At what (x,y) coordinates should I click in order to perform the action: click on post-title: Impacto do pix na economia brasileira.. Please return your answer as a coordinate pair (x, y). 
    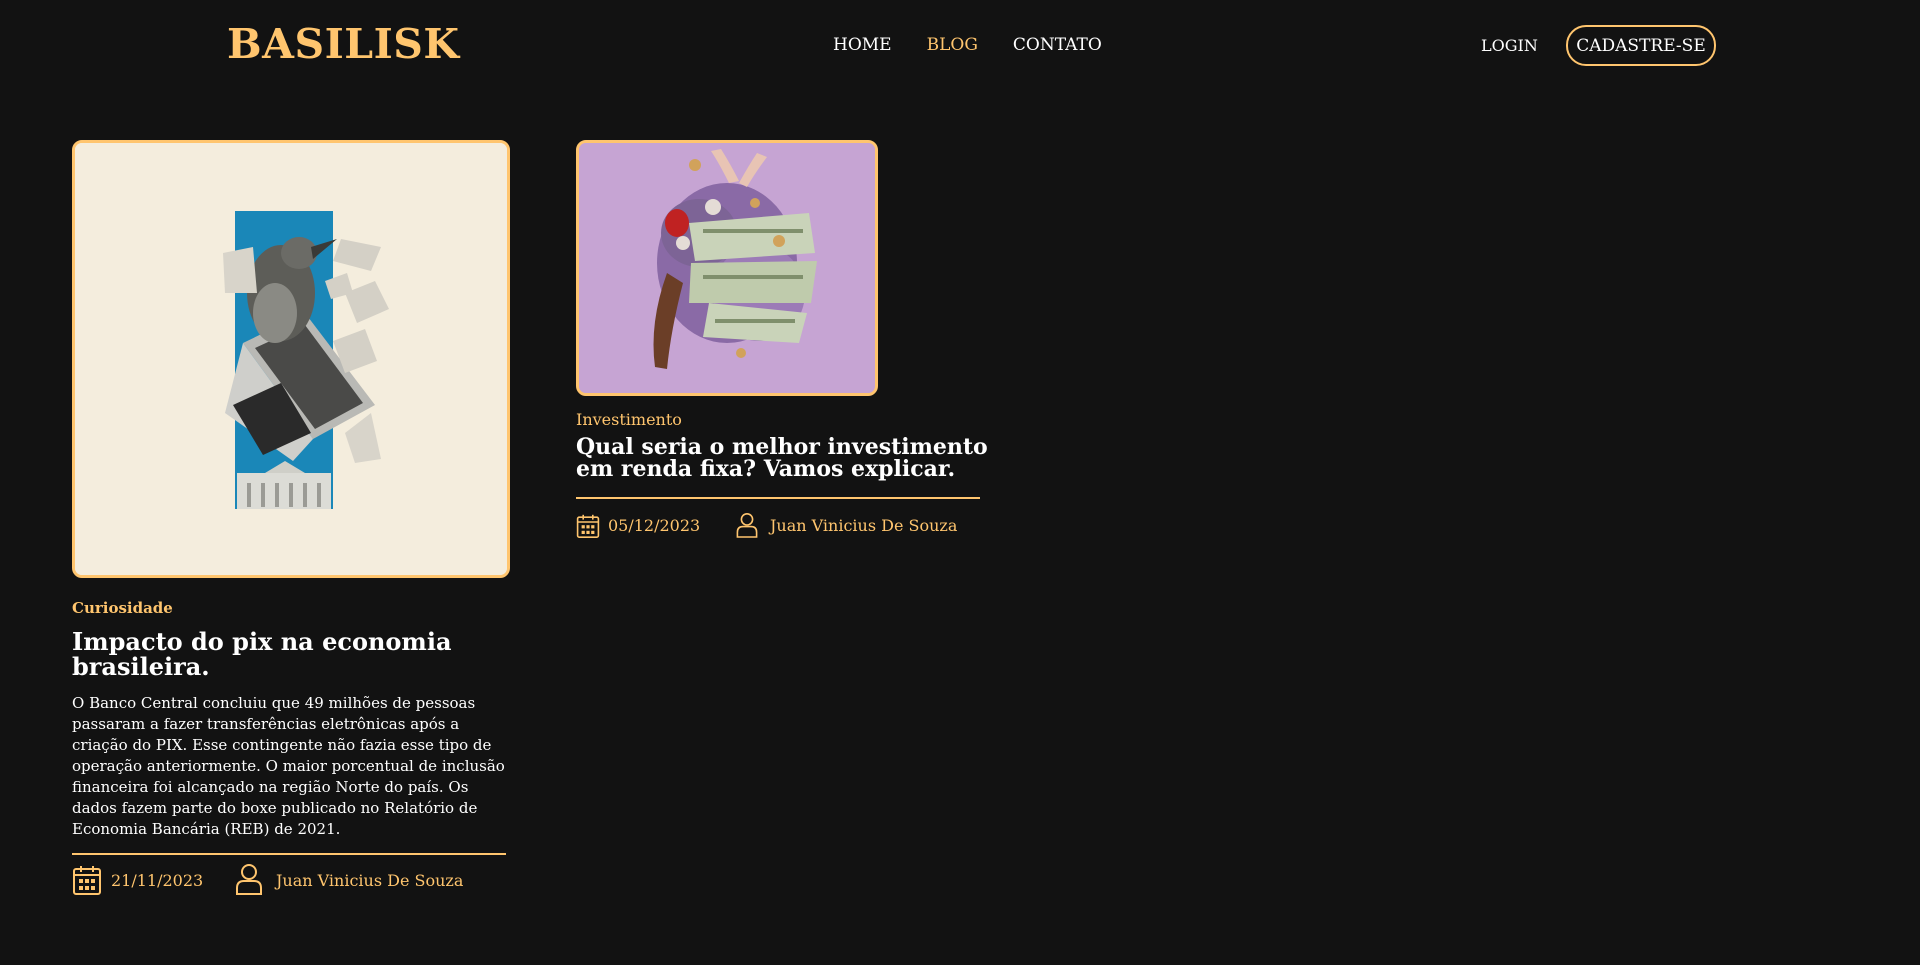
    Looking at the image, I should click on (292, 654).